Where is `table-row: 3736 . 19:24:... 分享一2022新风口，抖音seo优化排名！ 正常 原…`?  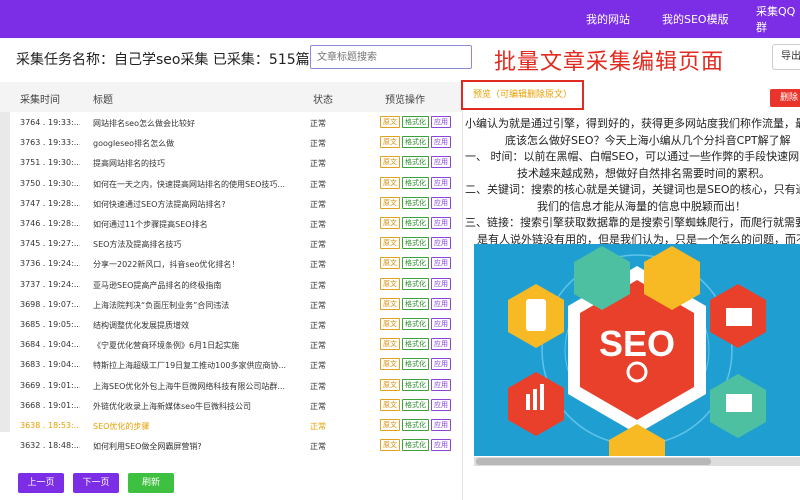 table-row: 3736 . 19:24:... 分享一2022新风口，抖音seo优化排名！ 正常 原… is located at coordinates (231, 263).